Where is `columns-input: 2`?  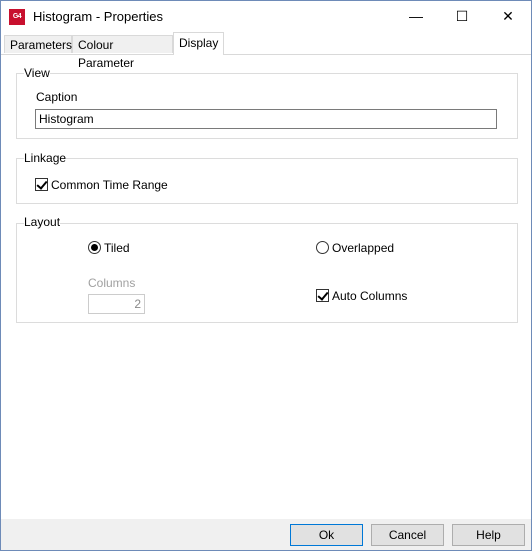
columns-input: 2 is located at coordinates (116, 304).